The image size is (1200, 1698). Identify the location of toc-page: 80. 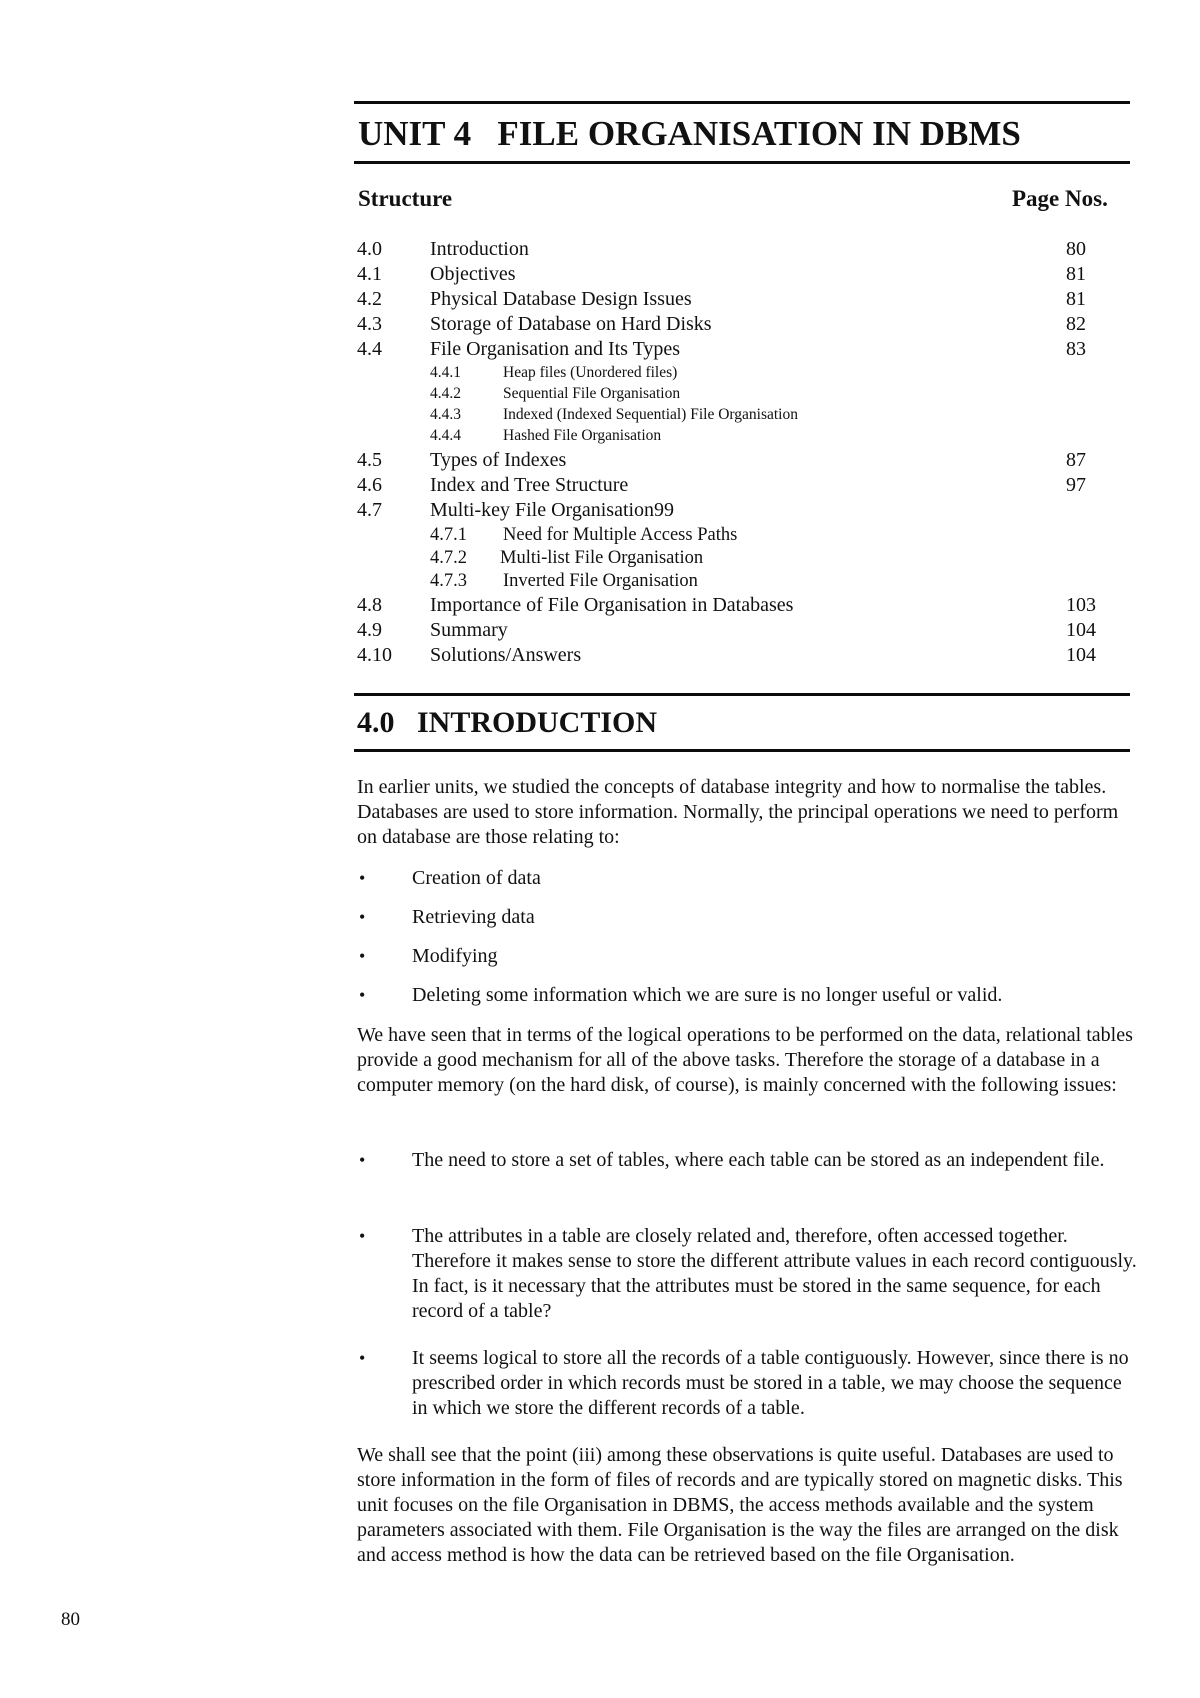
(1076, 249).